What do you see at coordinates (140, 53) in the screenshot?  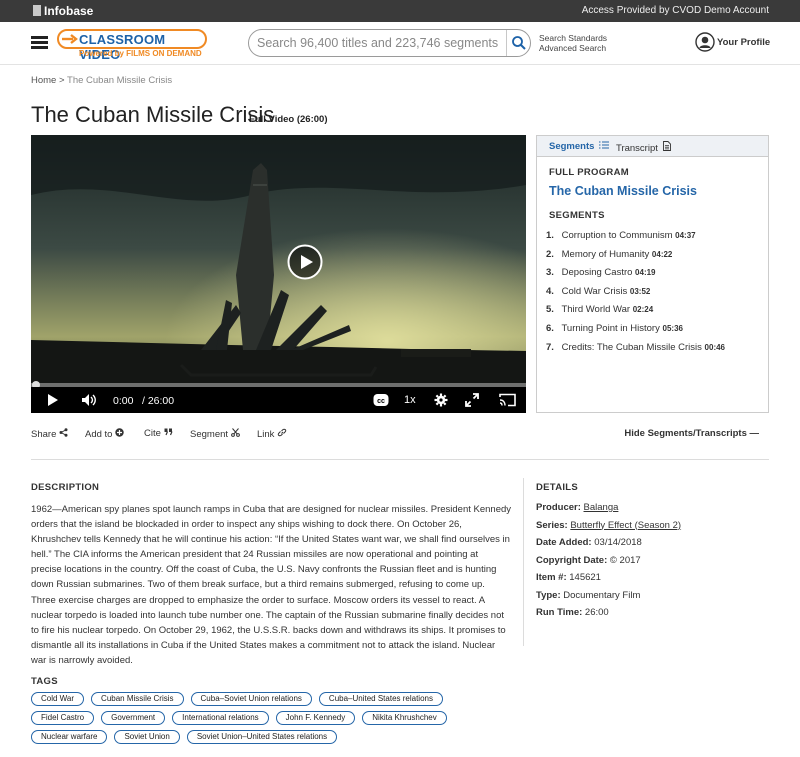 I see `logo-powered-by: Powered by FILMS ON DEMAND` at bounding box center [140, 53].